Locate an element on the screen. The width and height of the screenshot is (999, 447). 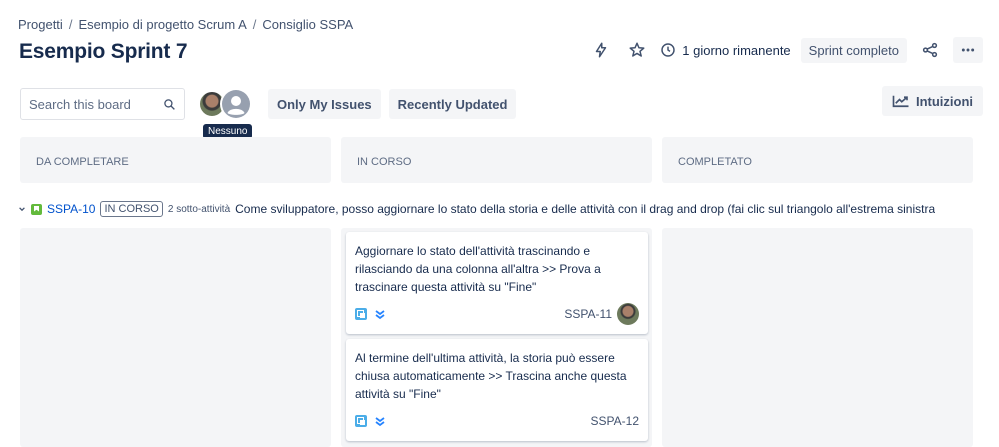
breadcrumb-projects: Progetti is located at coordinates (40, 24).